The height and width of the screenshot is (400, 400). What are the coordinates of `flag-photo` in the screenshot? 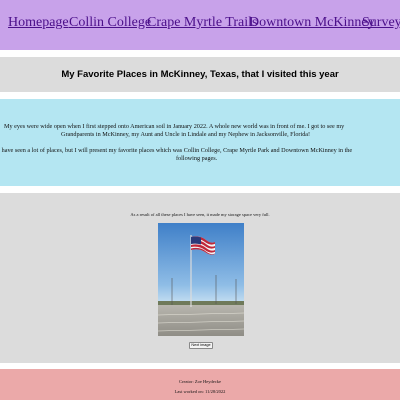 It's located at (201, 279).